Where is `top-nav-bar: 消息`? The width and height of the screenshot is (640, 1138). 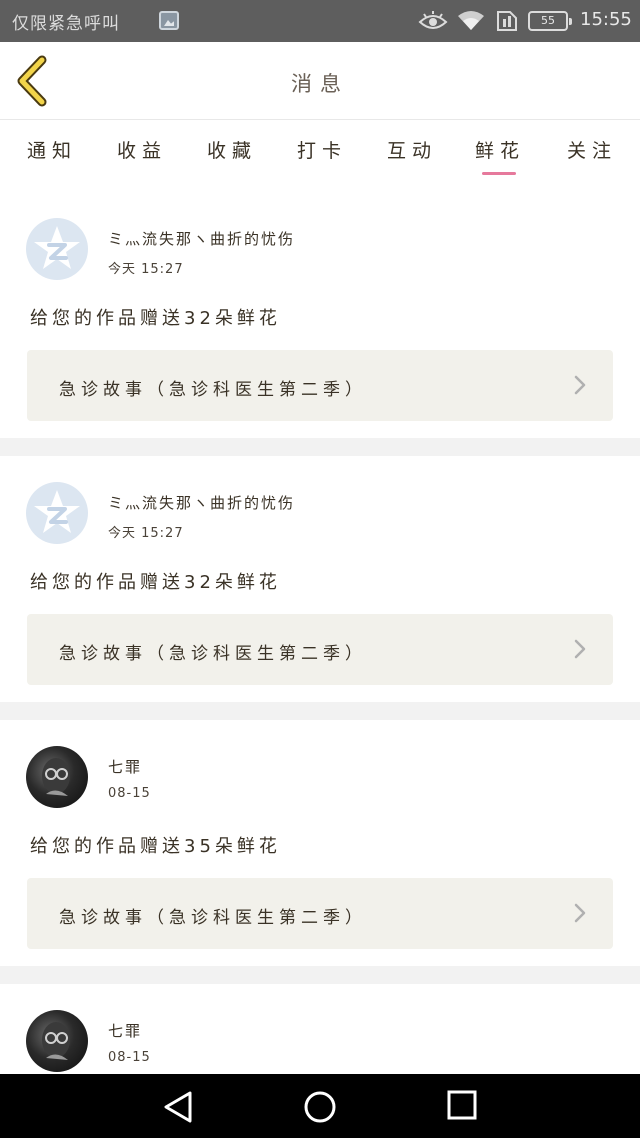
top-nav-bar: 消息 is located at coordinates (320, 81).